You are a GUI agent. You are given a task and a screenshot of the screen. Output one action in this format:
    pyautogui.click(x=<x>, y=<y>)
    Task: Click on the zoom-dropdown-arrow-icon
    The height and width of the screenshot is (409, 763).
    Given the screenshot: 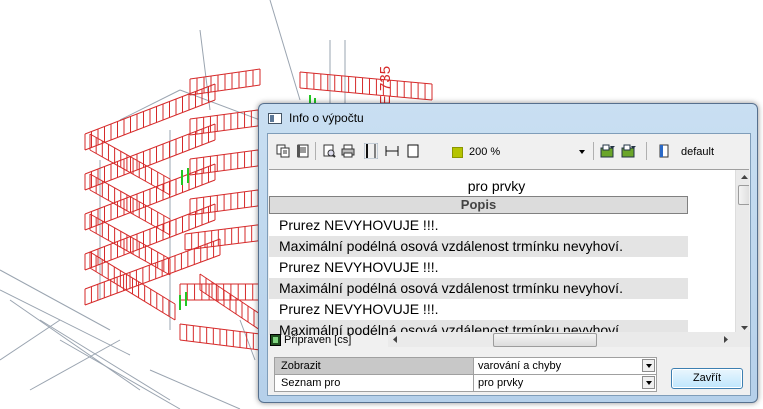 What is the action you would take?
    pyautogui.click(x=582, y=152)
    